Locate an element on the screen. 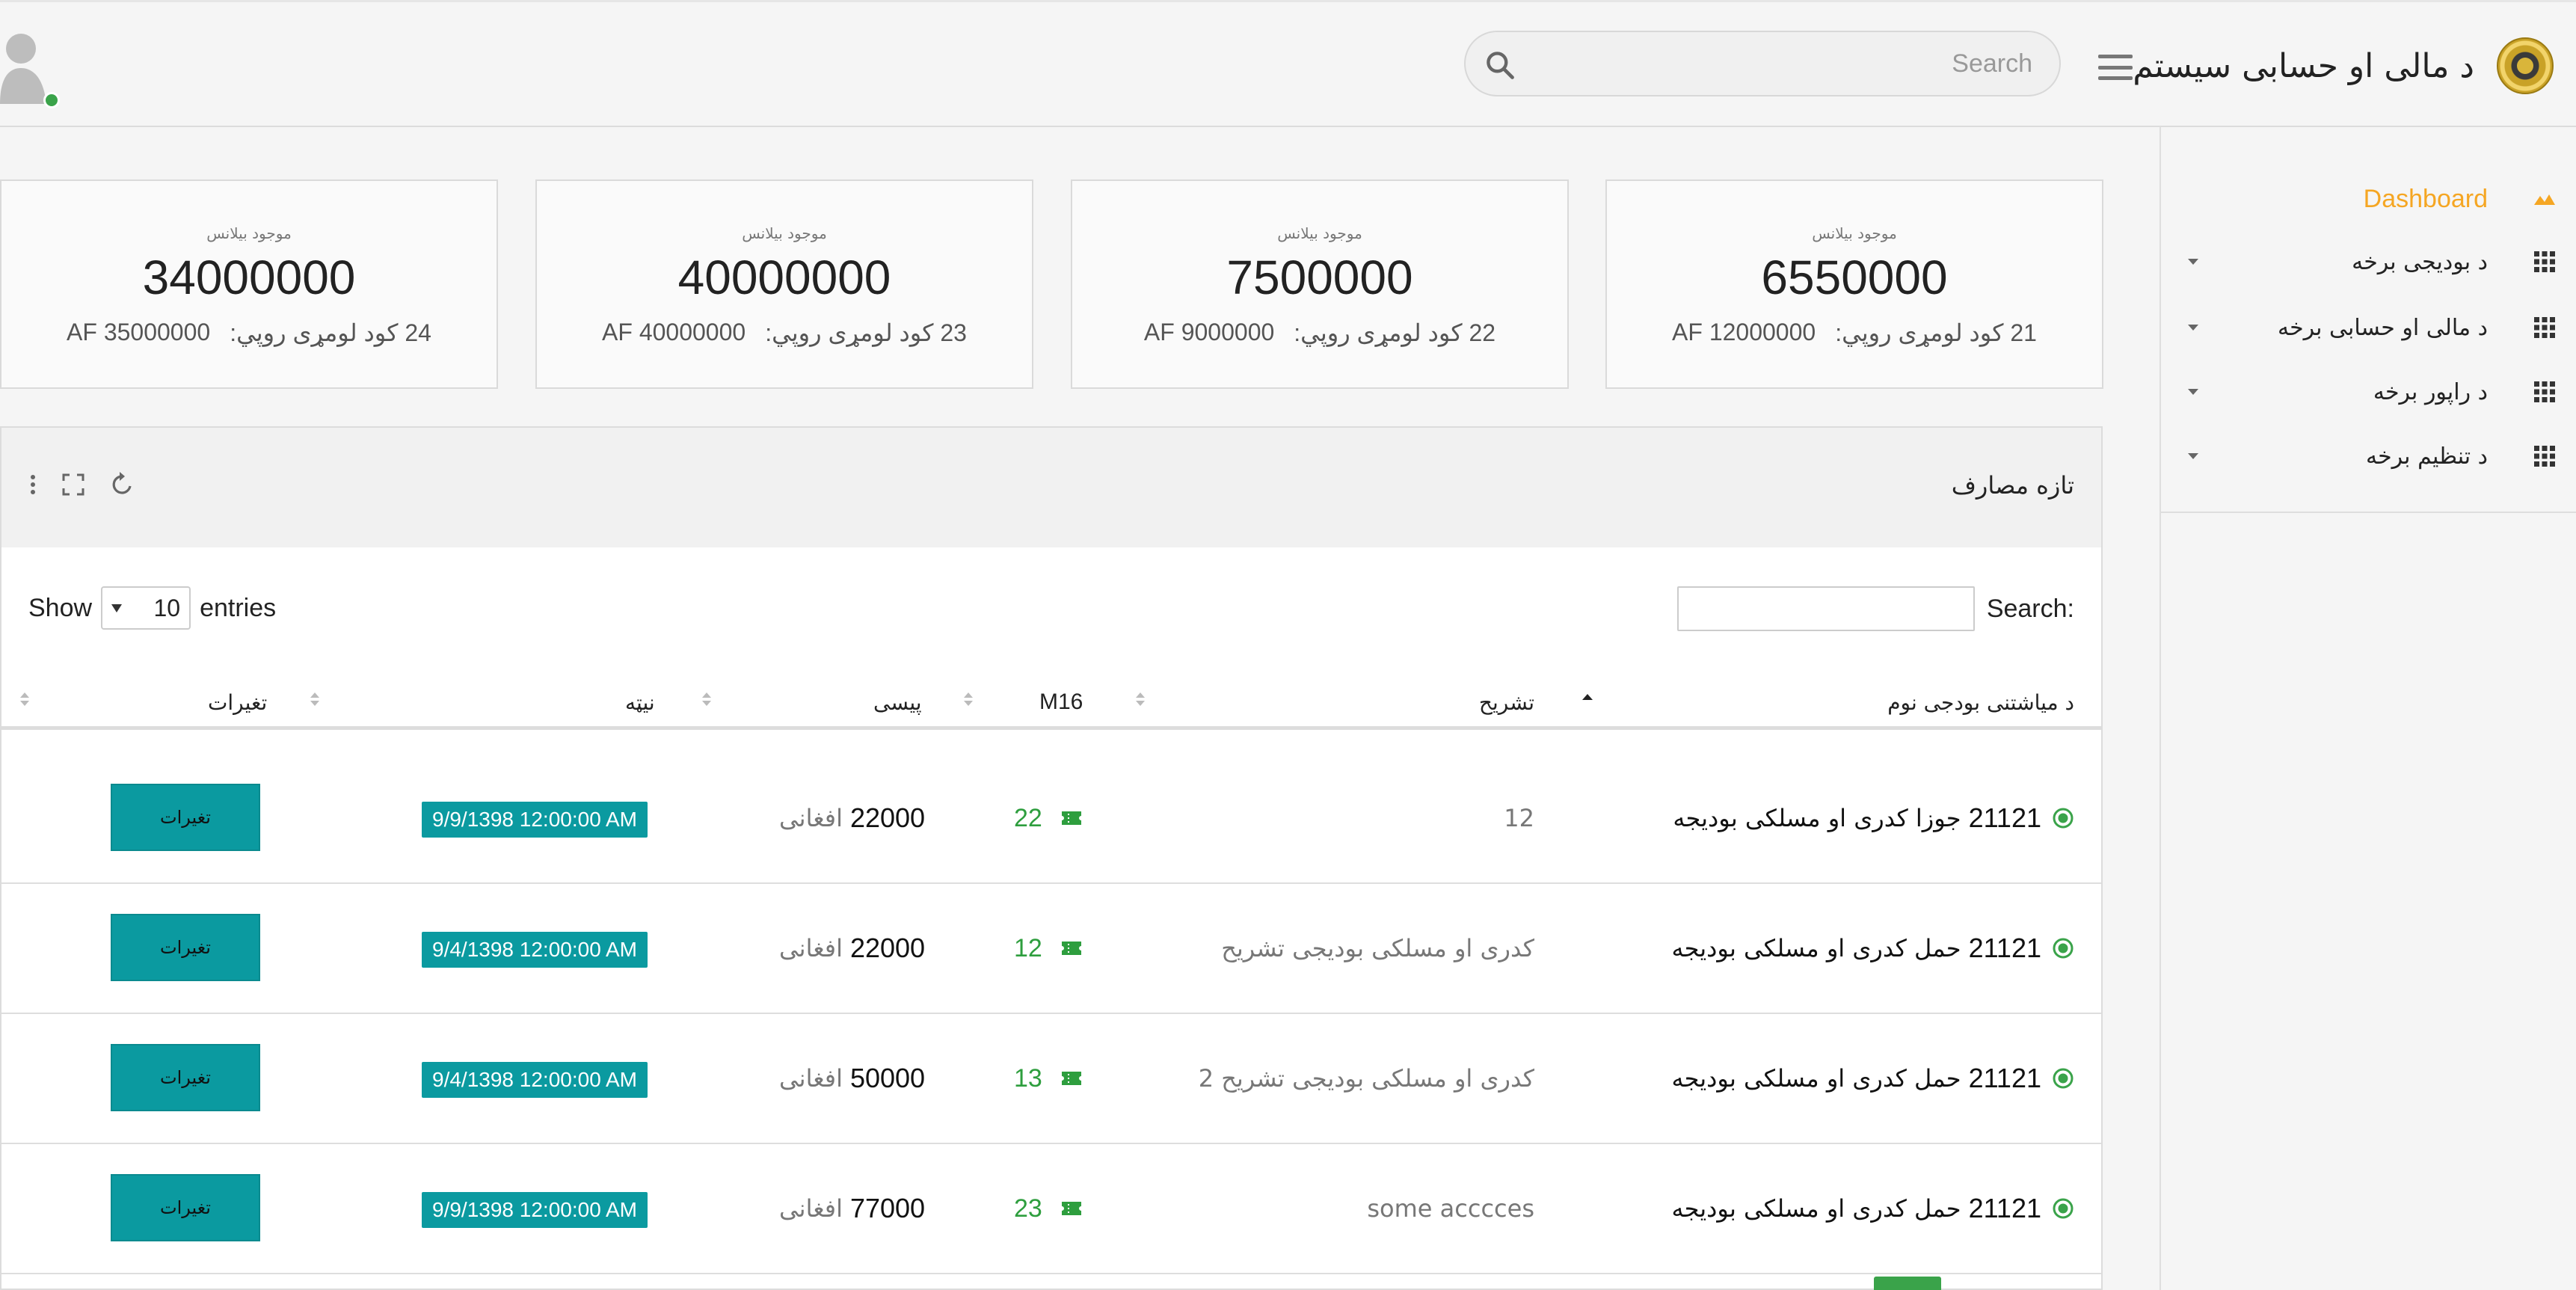  stat-card-code: 22 is located at coordinates (1482, 332).